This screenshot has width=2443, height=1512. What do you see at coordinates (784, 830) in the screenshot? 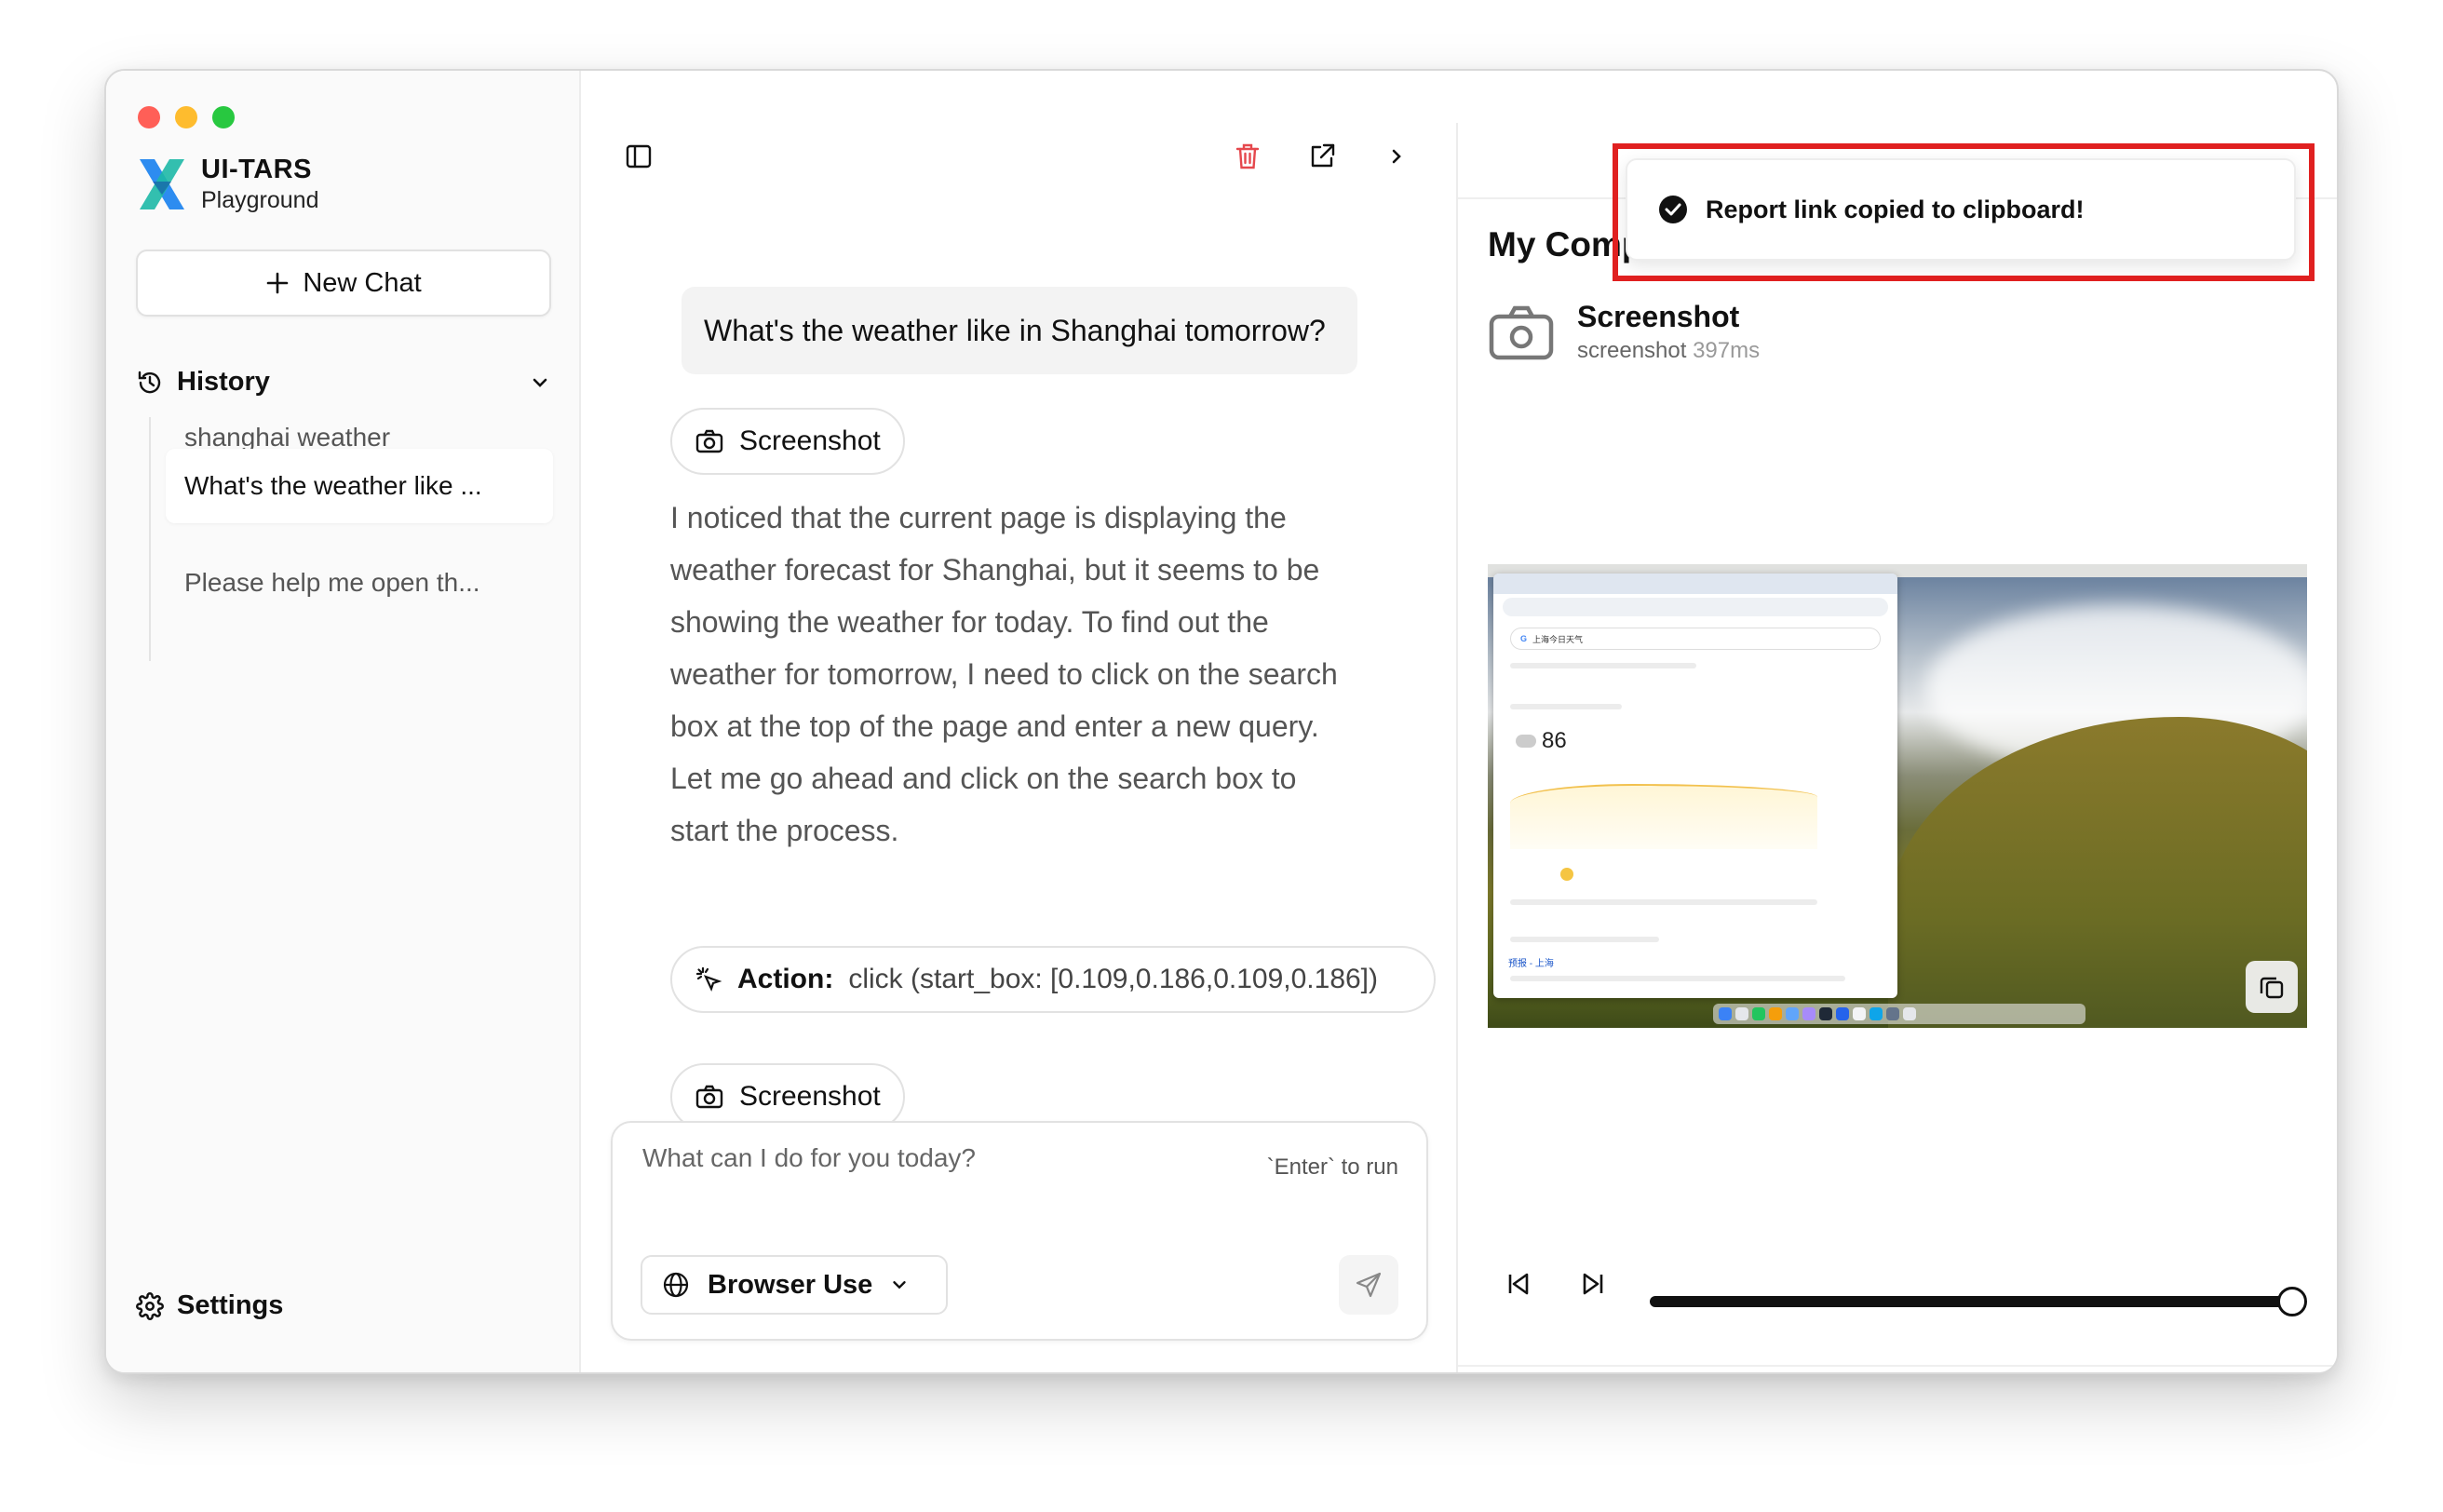
I see `assistant-text-line: start the process.` at bounding box center [784, 830].